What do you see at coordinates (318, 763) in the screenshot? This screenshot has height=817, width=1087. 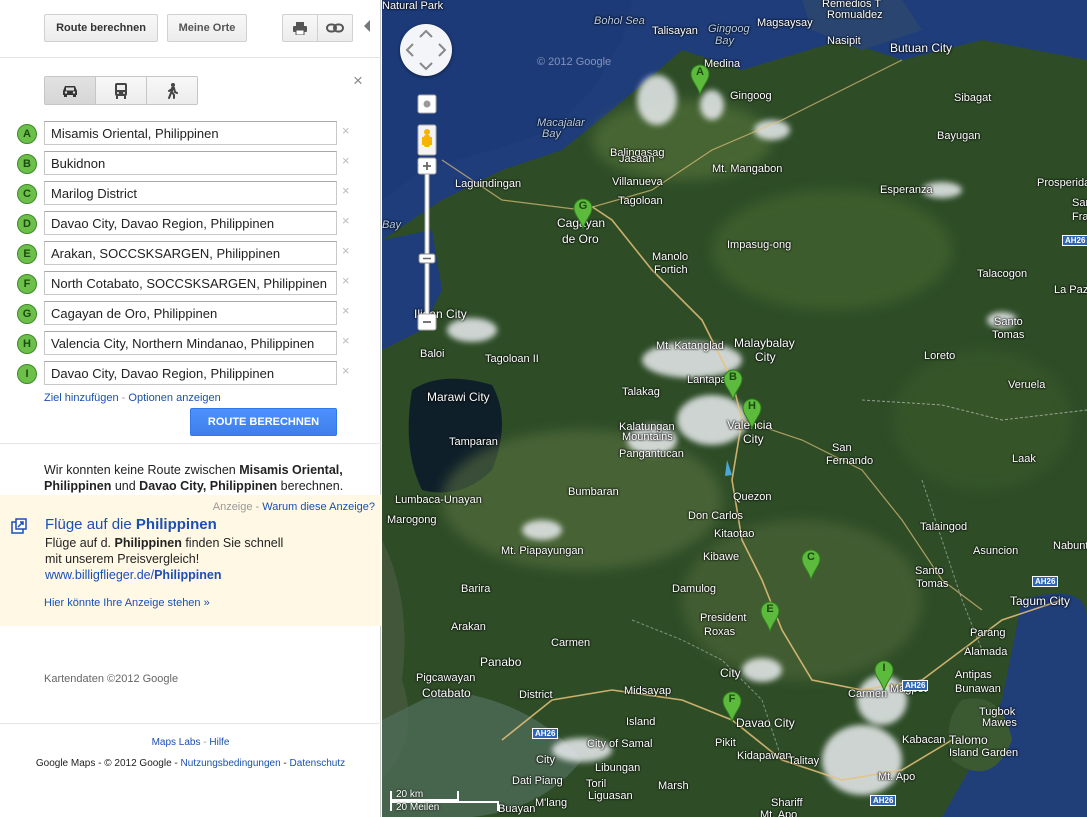 I see `privacy-link: Datenschutz` at bounding box center [318, 763].